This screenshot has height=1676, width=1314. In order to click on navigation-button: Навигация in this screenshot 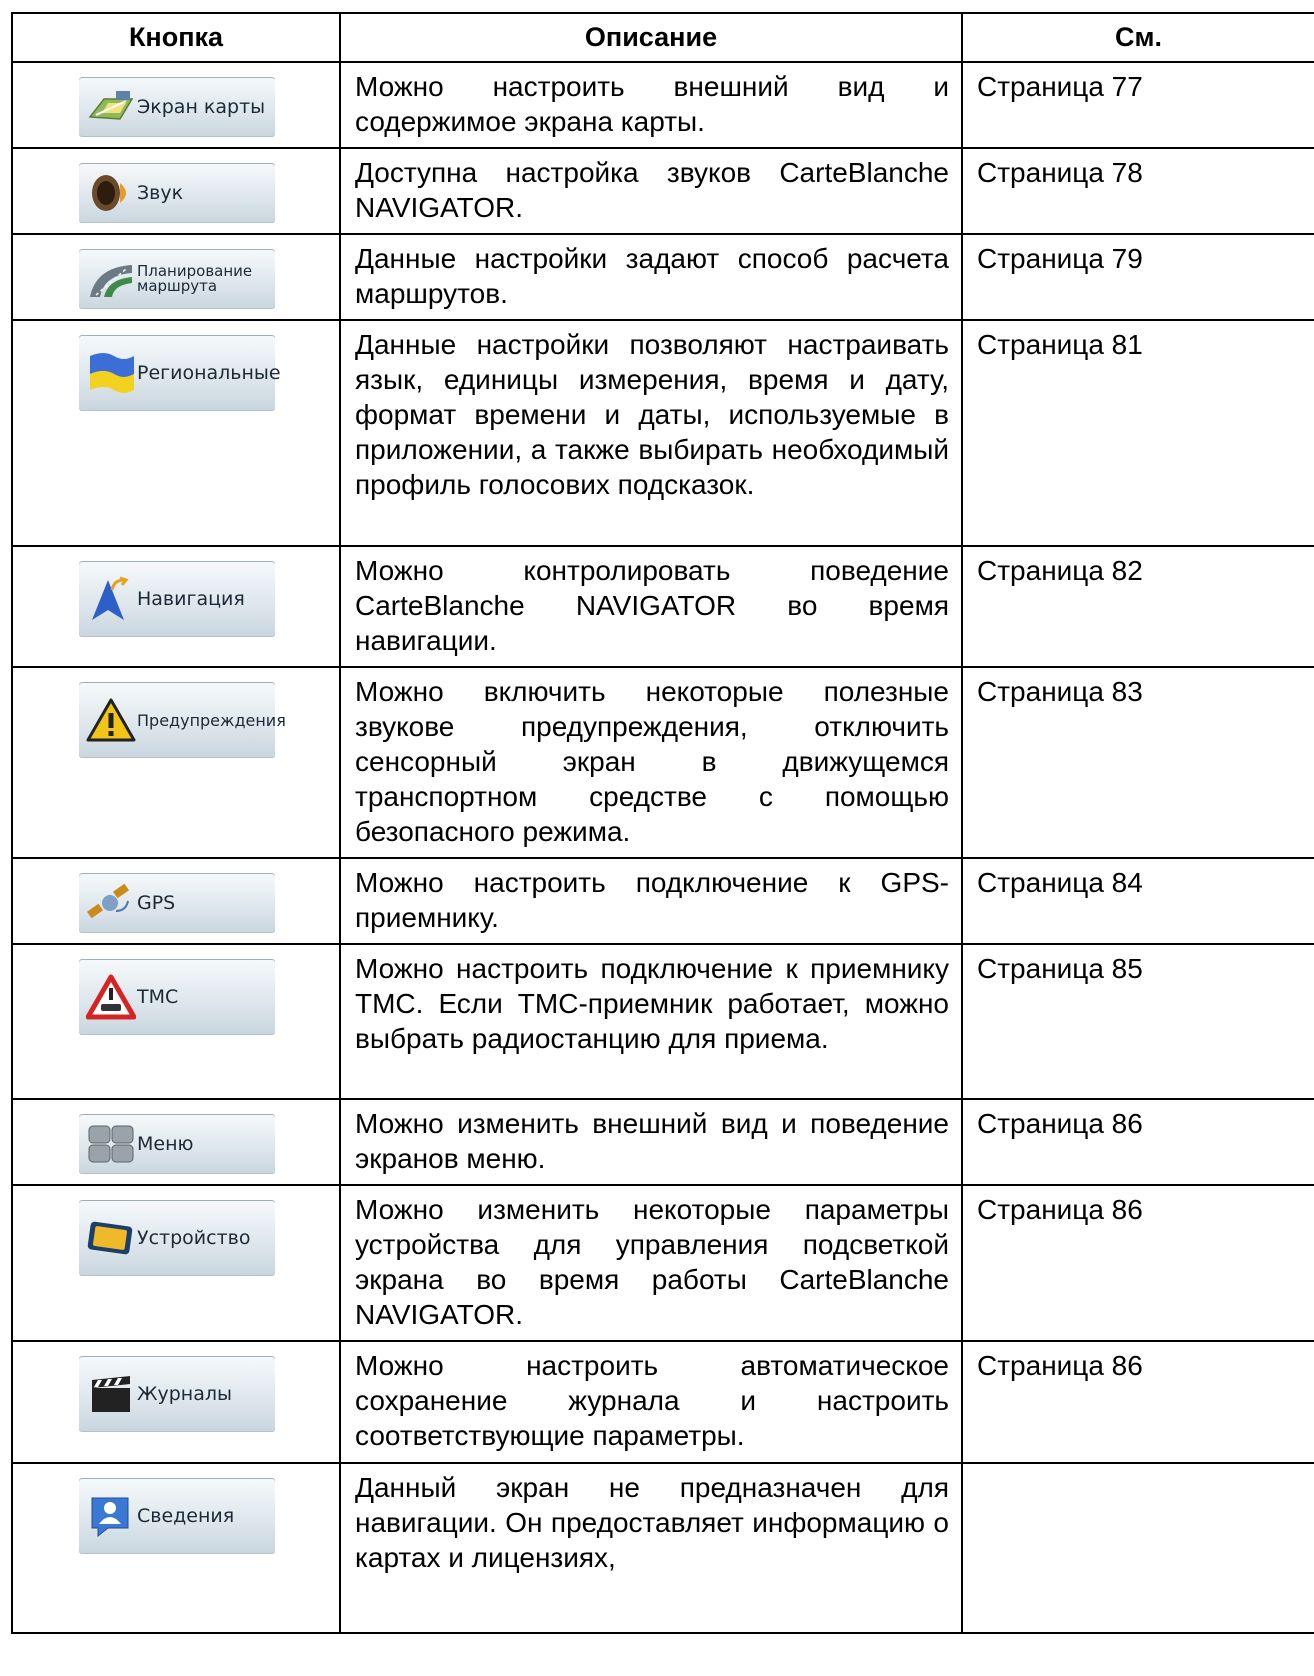, I will do `click(177, 599)`.